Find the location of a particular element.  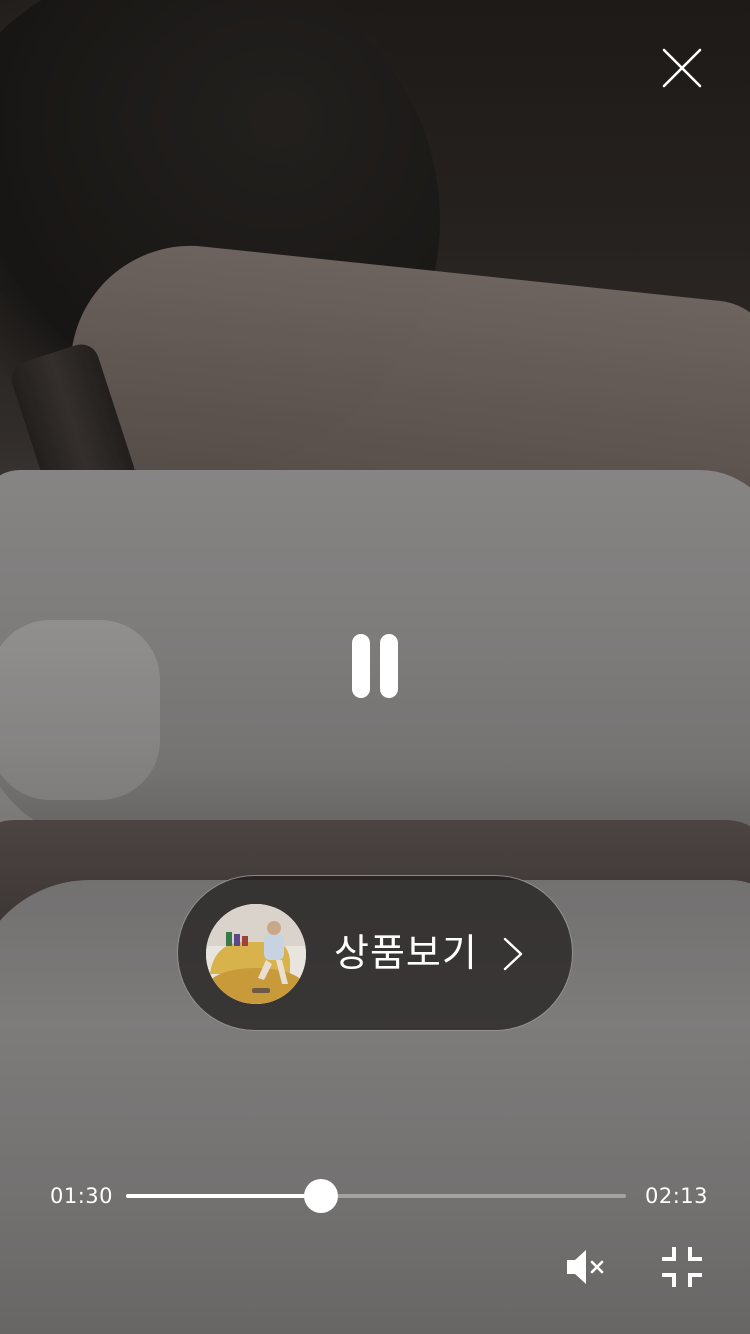

mute-button is located at coordinates (586, 1267).